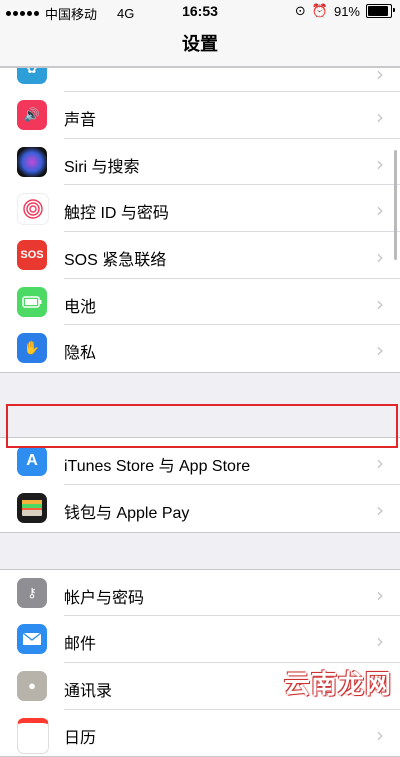 This screenshot has height=757, width=400. What do you see at coordinates (32, 686) in the screenshot?
I see `contacts-icon: ●` at bounding box center [32, 686].